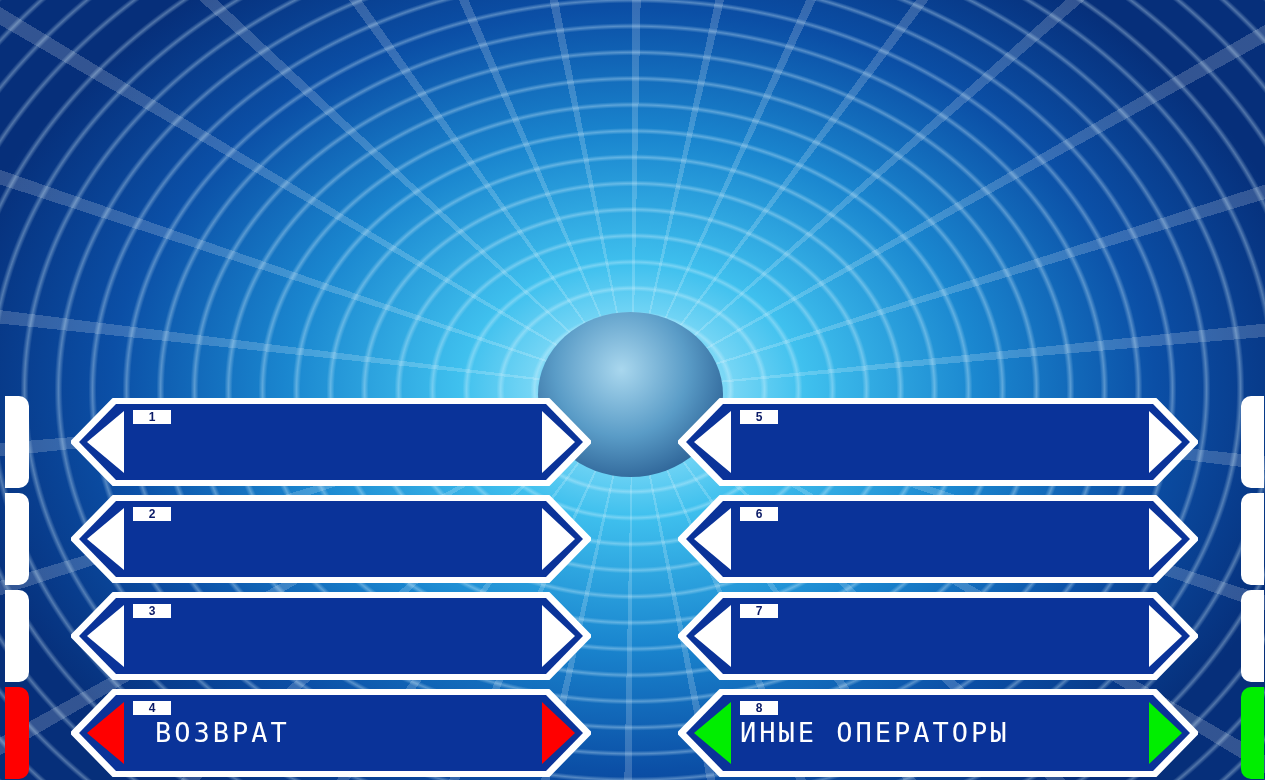 The height and width of the screenshot is (780, 1265). Describe the element at coordinates (152, 417) in the screenshot. I see `option-number: 1` at that location.